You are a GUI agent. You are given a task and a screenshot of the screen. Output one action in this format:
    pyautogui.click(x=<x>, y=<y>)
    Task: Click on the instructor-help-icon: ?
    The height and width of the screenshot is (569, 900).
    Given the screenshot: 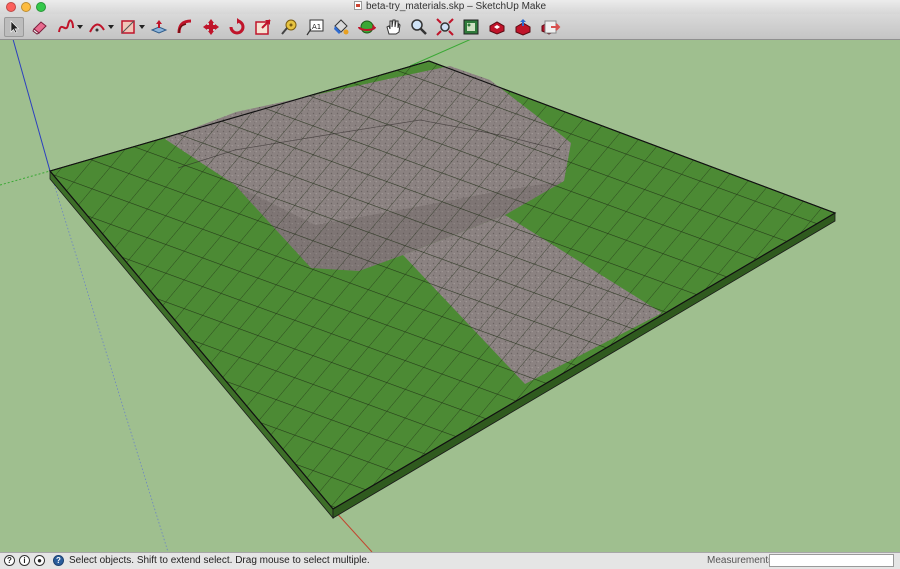 What is the action you would take?
    pyautogui.click(x=58, y=560)
    